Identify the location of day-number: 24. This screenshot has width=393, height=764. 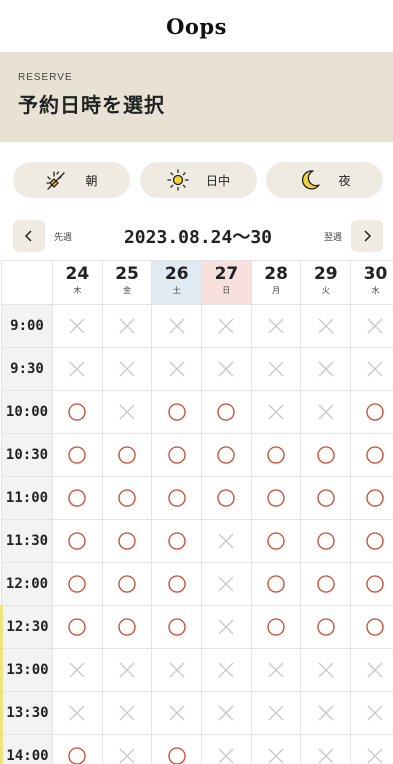
(77, 274).